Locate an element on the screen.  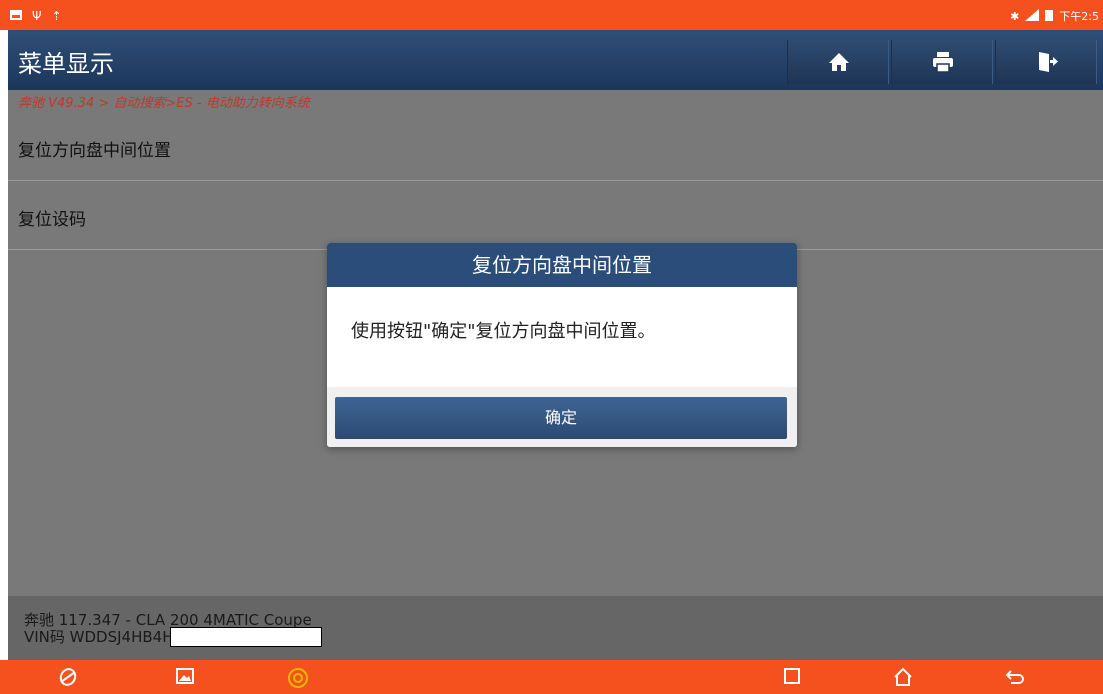
vin-line: VIN码 WDDSJ4HB4H is located at coordinates (173, 636).